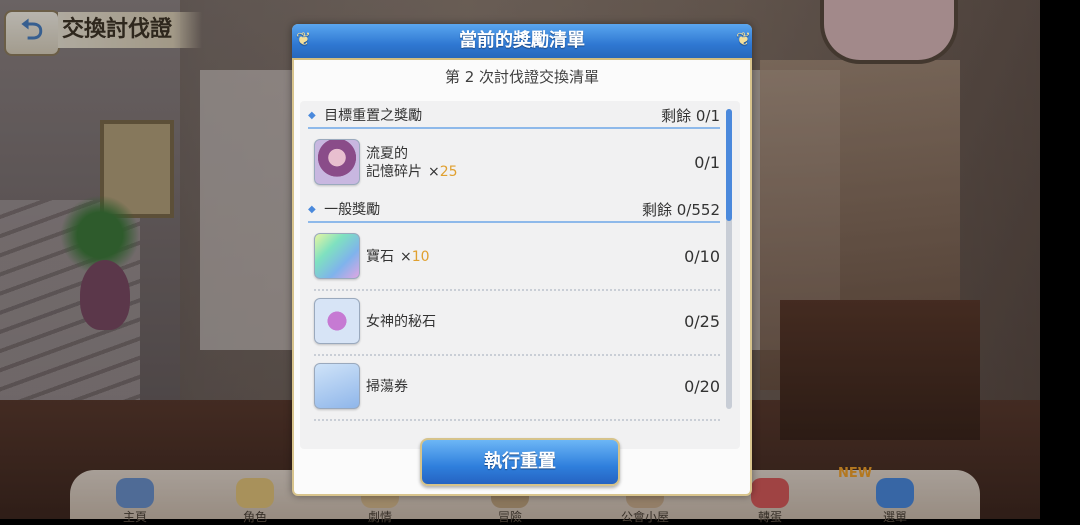 This screenshot has width=1080, height=525. Describe the element at coordinates (412, 163) in the screenshot. I see `item-name: 流夏的 記憶碎片 ×25` at that location.